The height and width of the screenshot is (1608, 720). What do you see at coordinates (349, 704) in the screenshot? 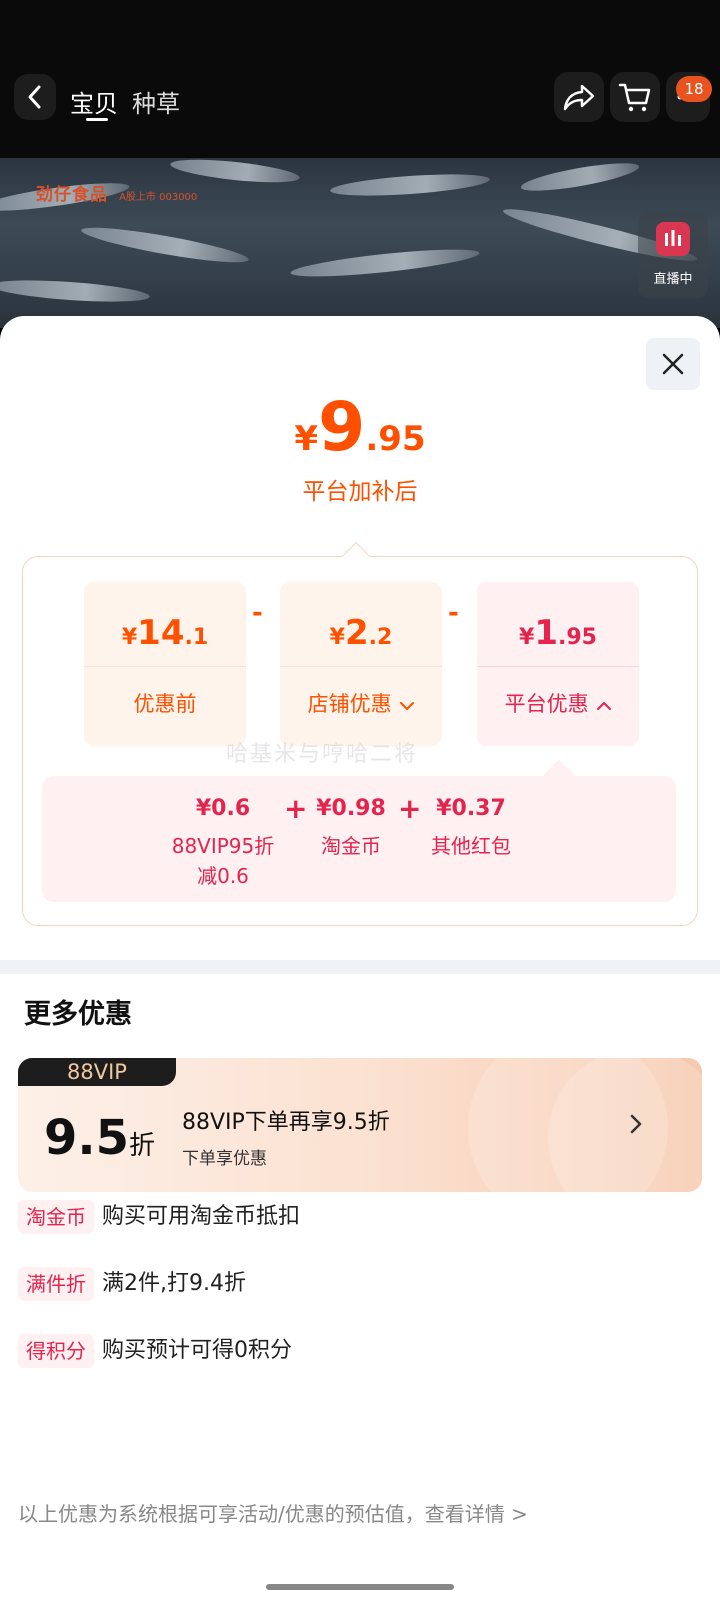
I see `card-label-text: 店铺优惠` at bounding box center [349, 704].